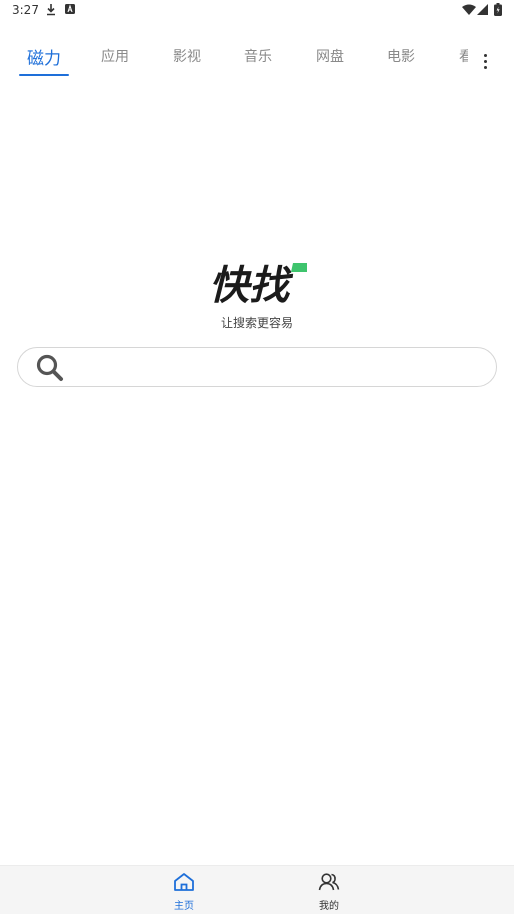 The image size is (514, 914). I want to click on status-bar: 3:27, so click(257, 11).